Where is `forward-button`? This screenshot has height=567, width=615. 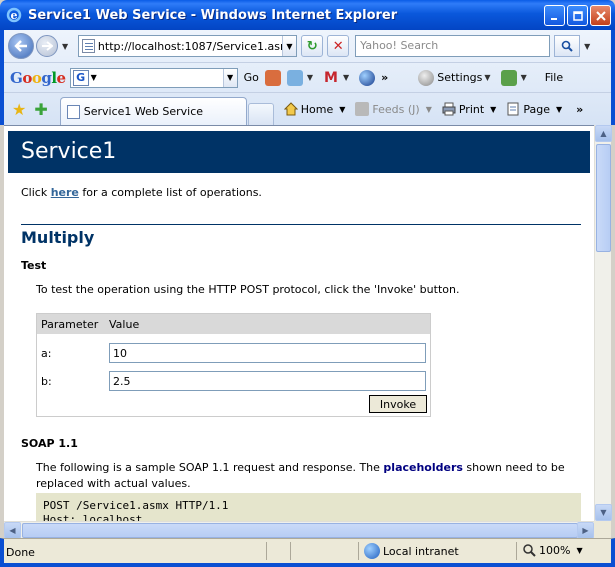 forward-button is located at coordinates (47, 46).